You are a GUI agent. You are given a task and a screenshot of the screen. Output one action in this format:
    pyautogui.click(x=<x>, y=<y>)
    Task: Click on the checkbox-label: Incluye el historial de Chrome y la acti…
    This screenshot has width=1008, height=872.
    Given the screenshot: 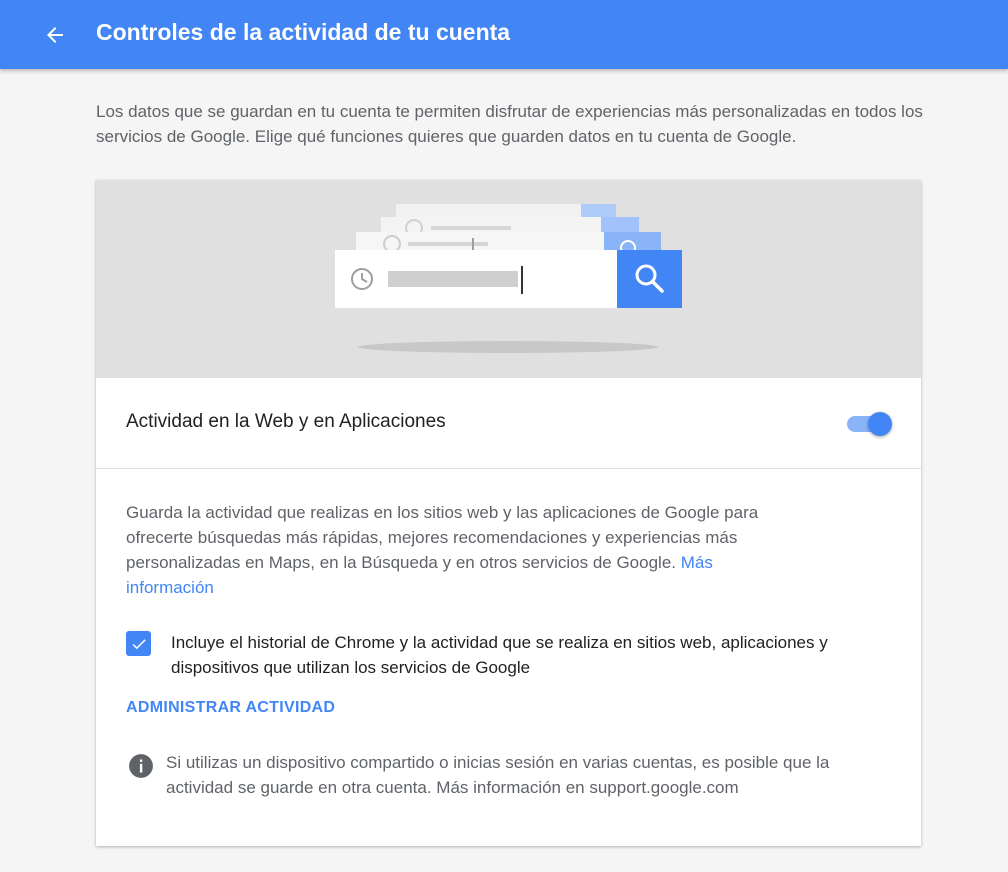 What is the action you would take?
    pyautogui.click(x=499, y=655)
    